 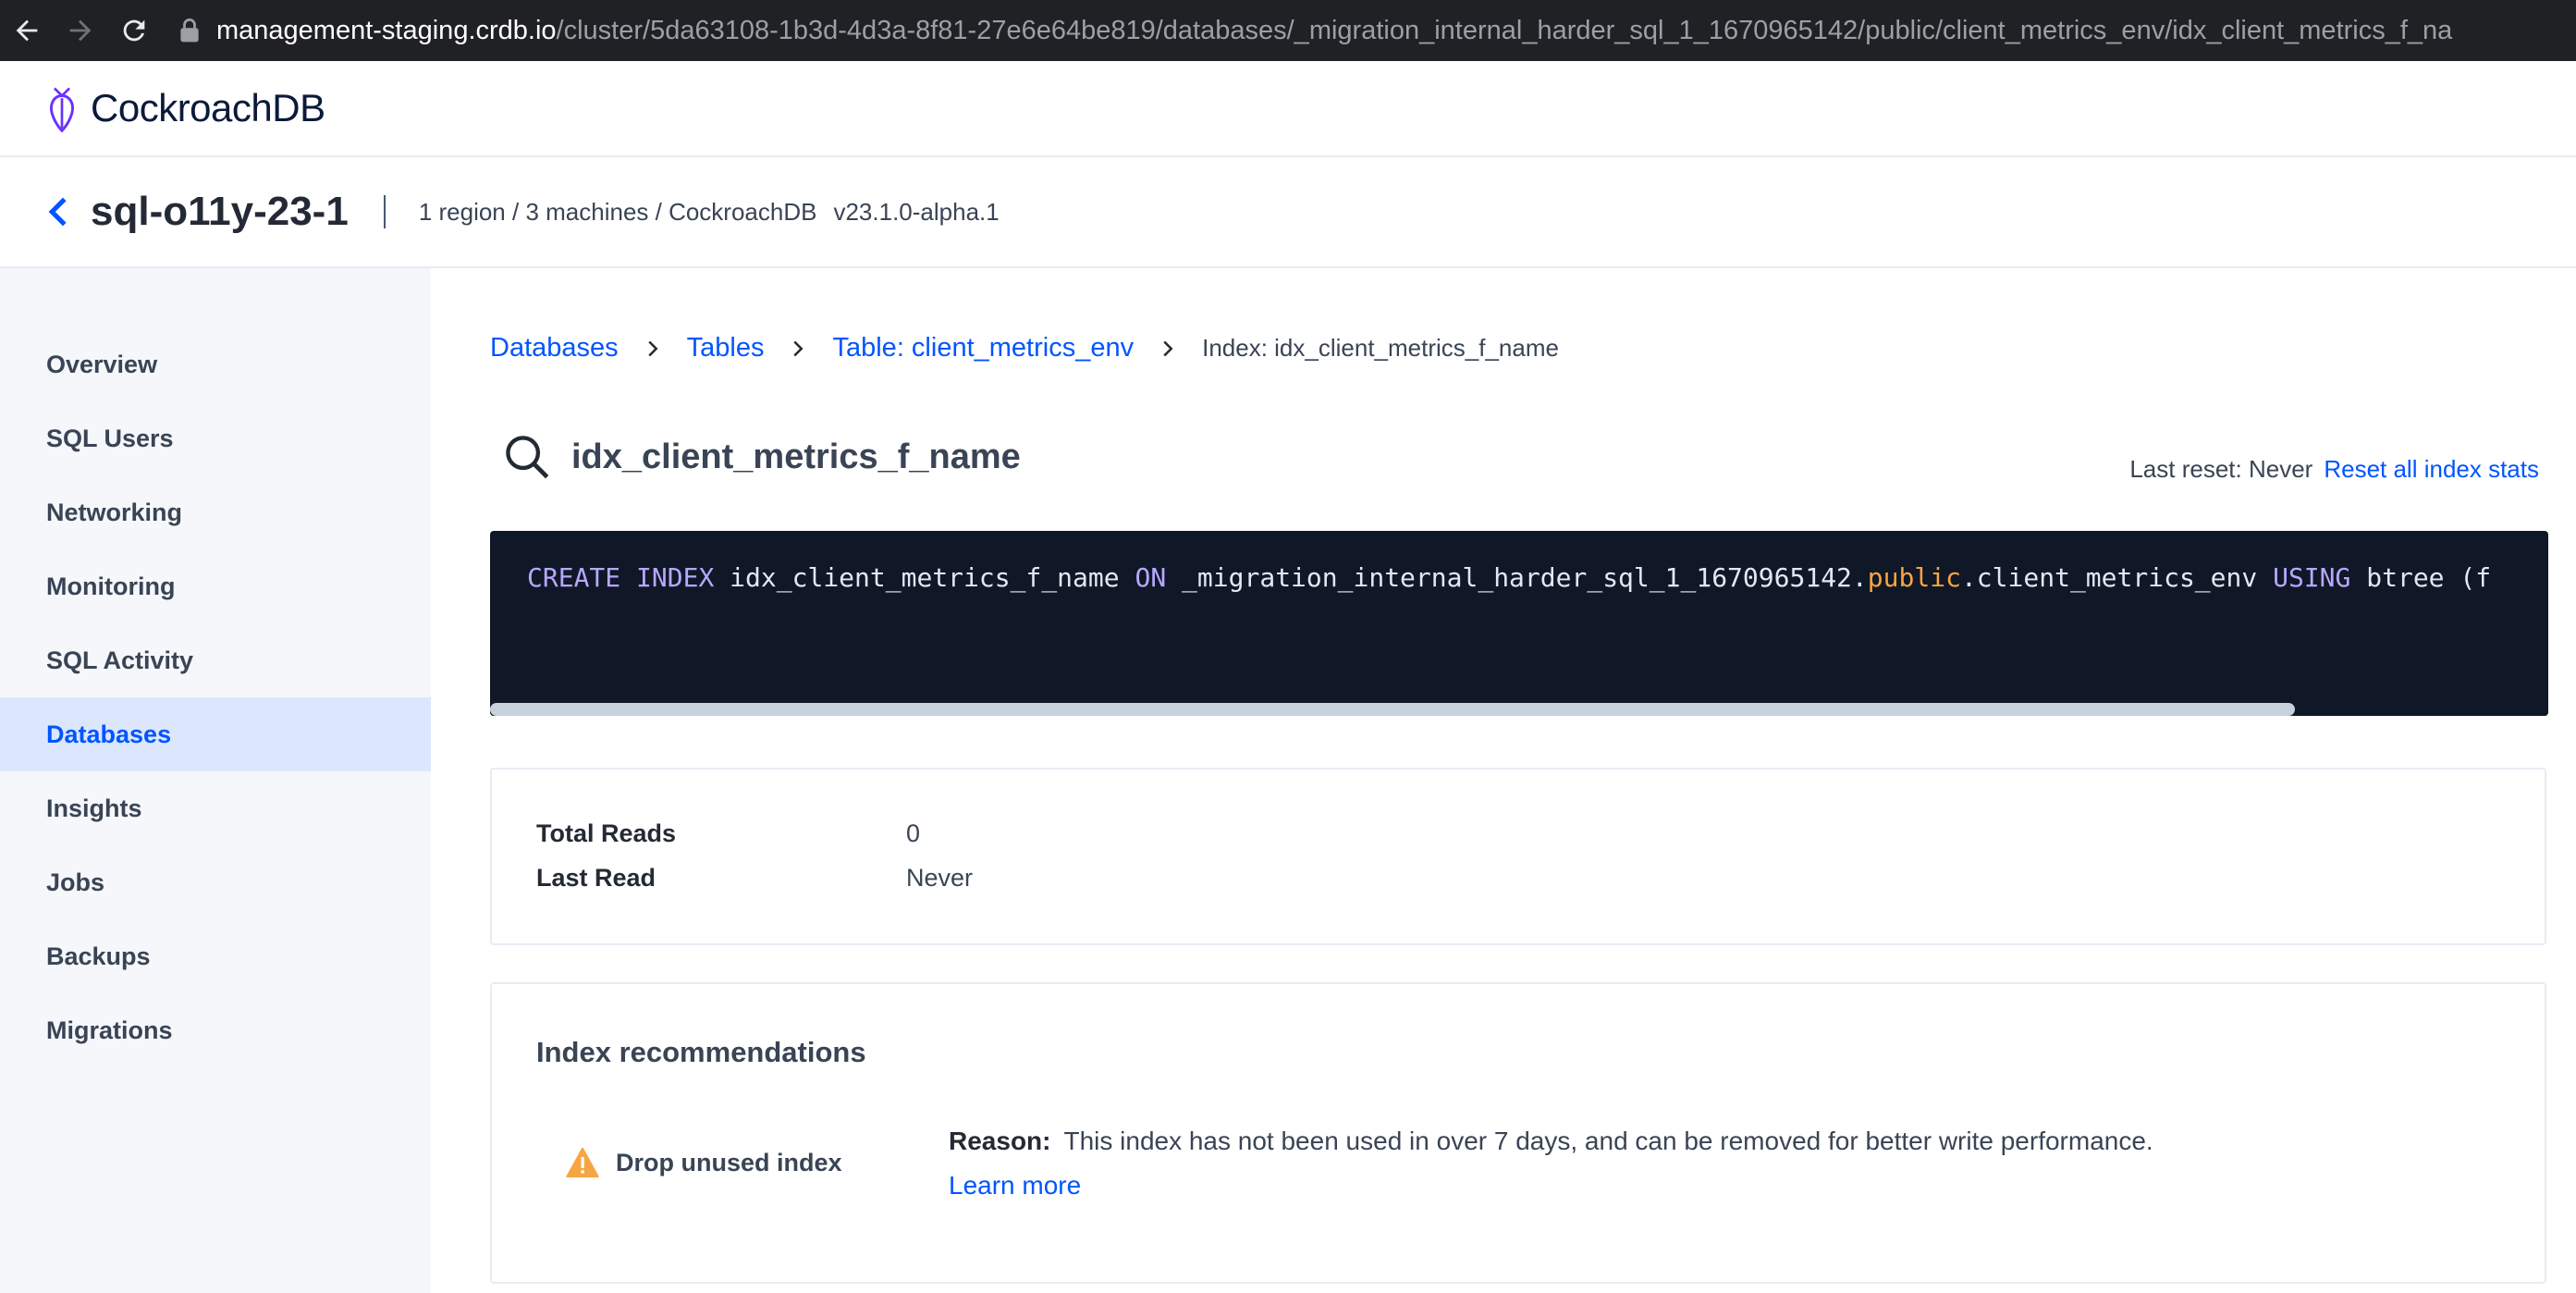 I want to click on code-scrollbar-thumb, so click(x=1392, y=710).